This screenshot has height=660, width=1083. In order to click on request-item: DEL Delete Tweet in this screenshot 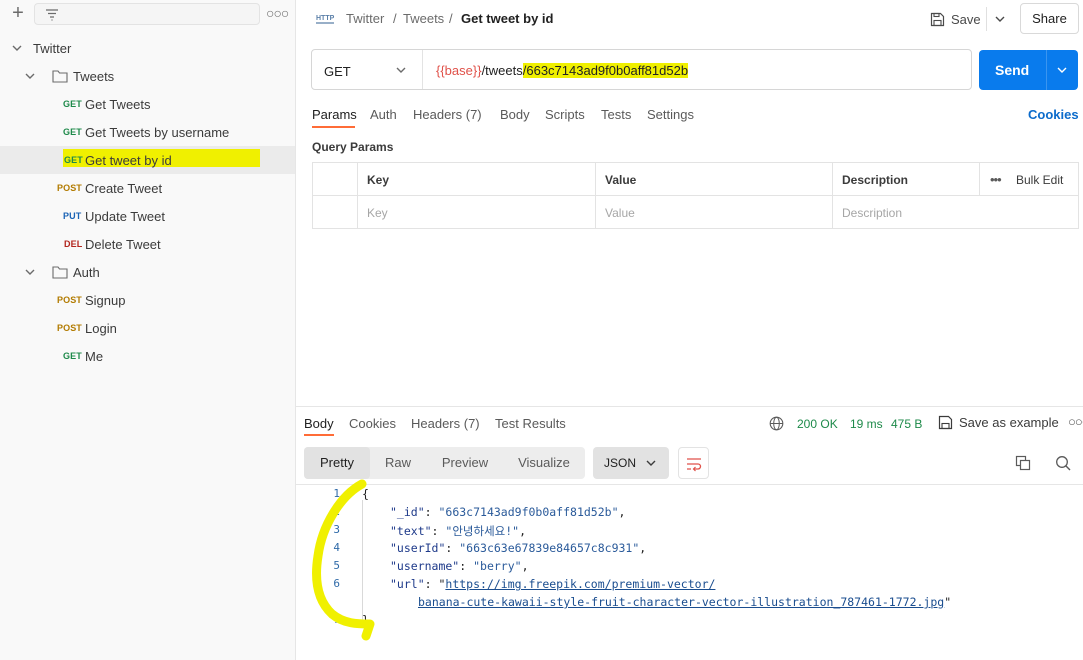, I will do `click(147, 244)`.